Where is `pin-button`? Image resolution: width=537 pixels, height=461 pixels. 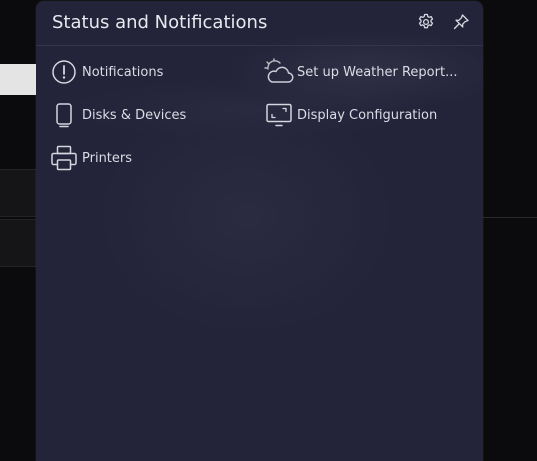
pin-button is located at coordinates (461, 22).